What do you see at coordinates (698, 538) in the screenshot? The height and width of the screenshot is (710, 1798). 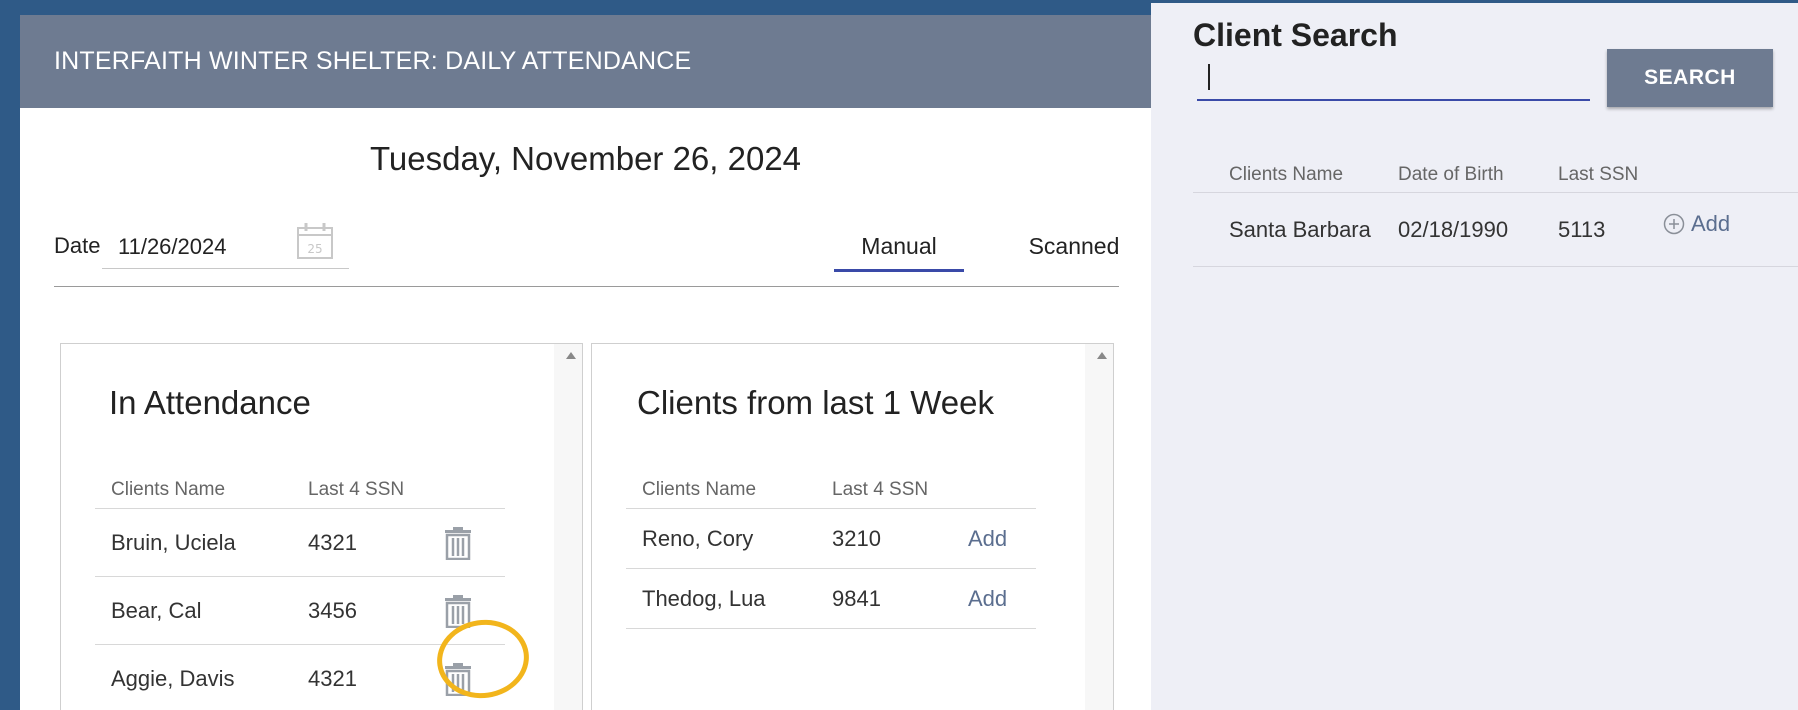 I see `client-name: Reno, Cory` at bounding box center [698, 538].